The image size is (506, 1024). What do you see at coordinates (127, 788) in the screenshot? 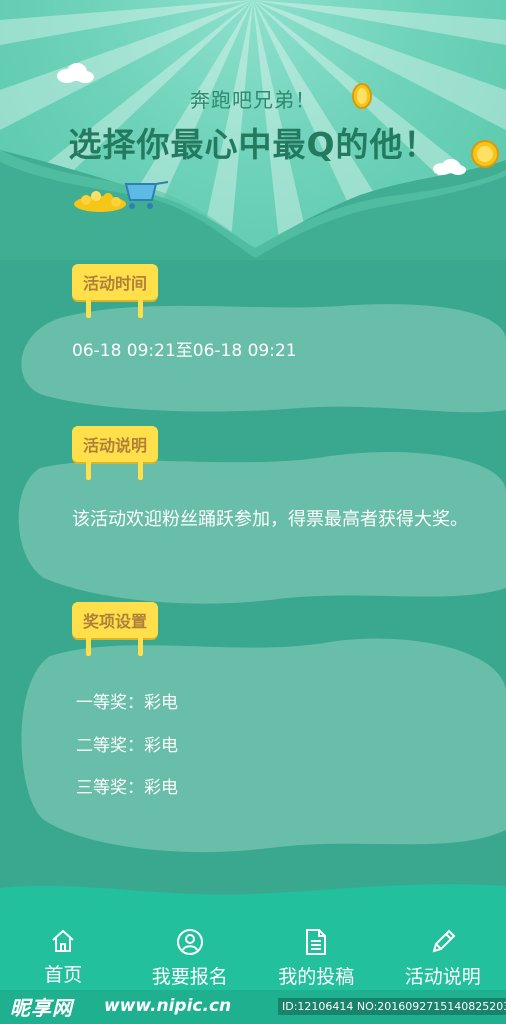
I see `prize-item: 三等奖：彩电` at bounding box center [127, 788].